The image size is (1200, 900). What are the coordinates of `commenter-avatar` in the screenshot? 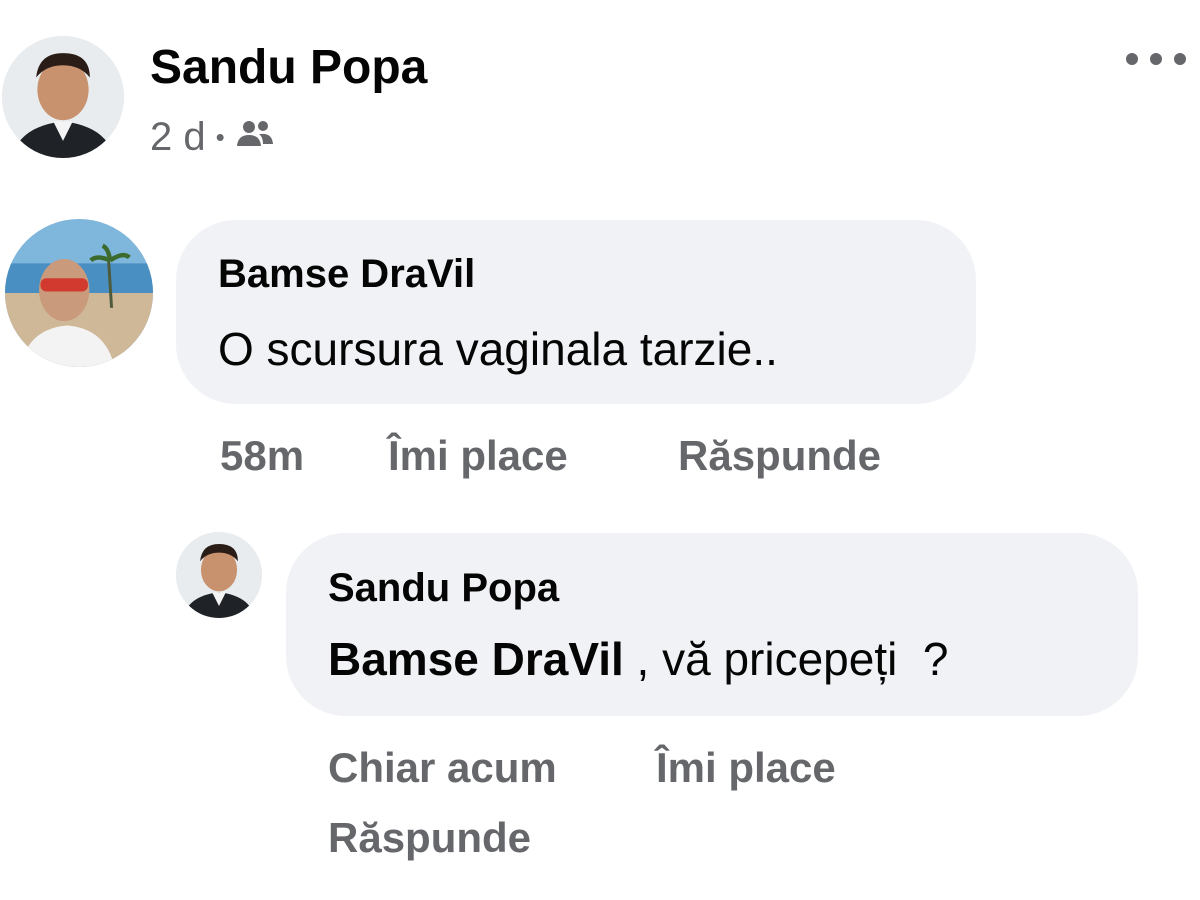 It's located at (79, 293).